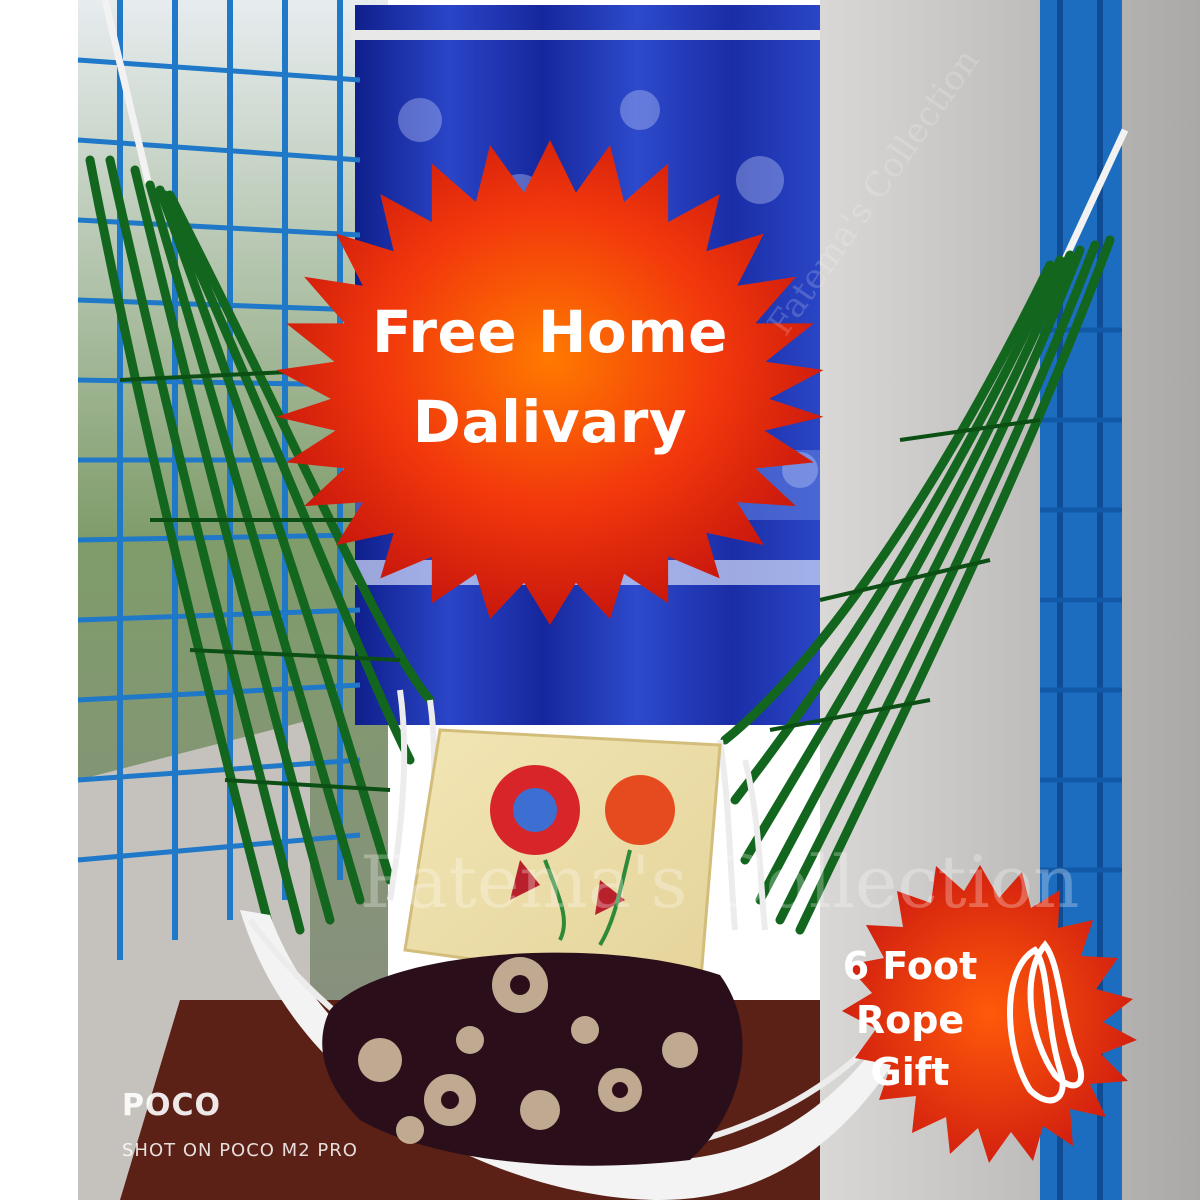  I want to click on badge-gift-line1: 6 Foot, so click(910, 966).